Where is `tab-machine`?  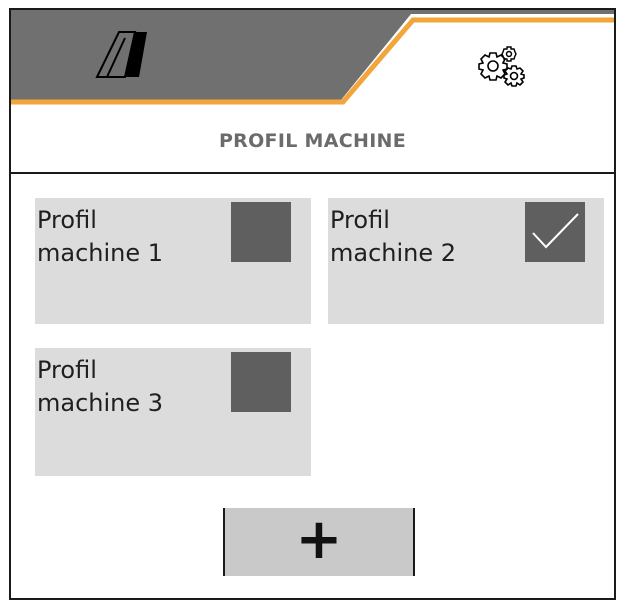 tab-machine is located at coordinates (161, 56).